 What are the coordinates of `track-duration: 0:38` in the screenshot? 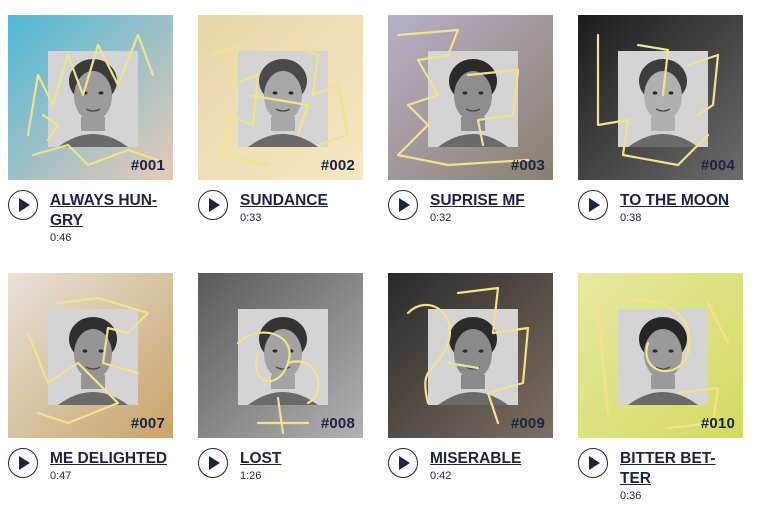 It's located at (631, 218).